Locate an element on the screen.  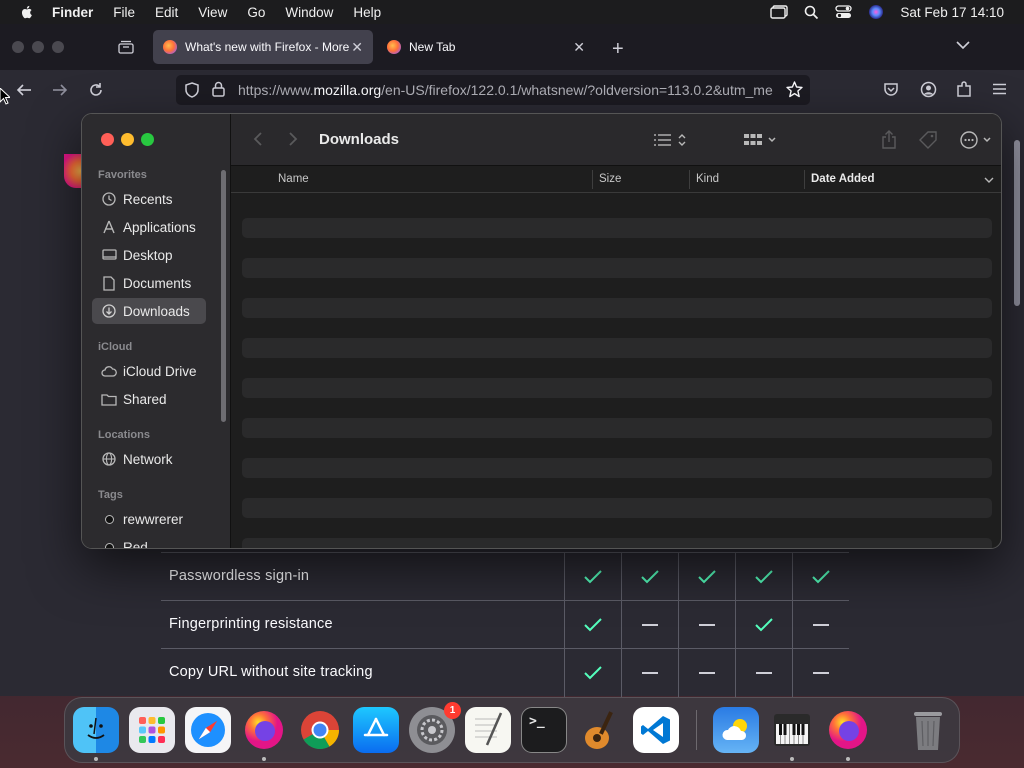
forward-arrow-icon is located at coordinates (60, 90).